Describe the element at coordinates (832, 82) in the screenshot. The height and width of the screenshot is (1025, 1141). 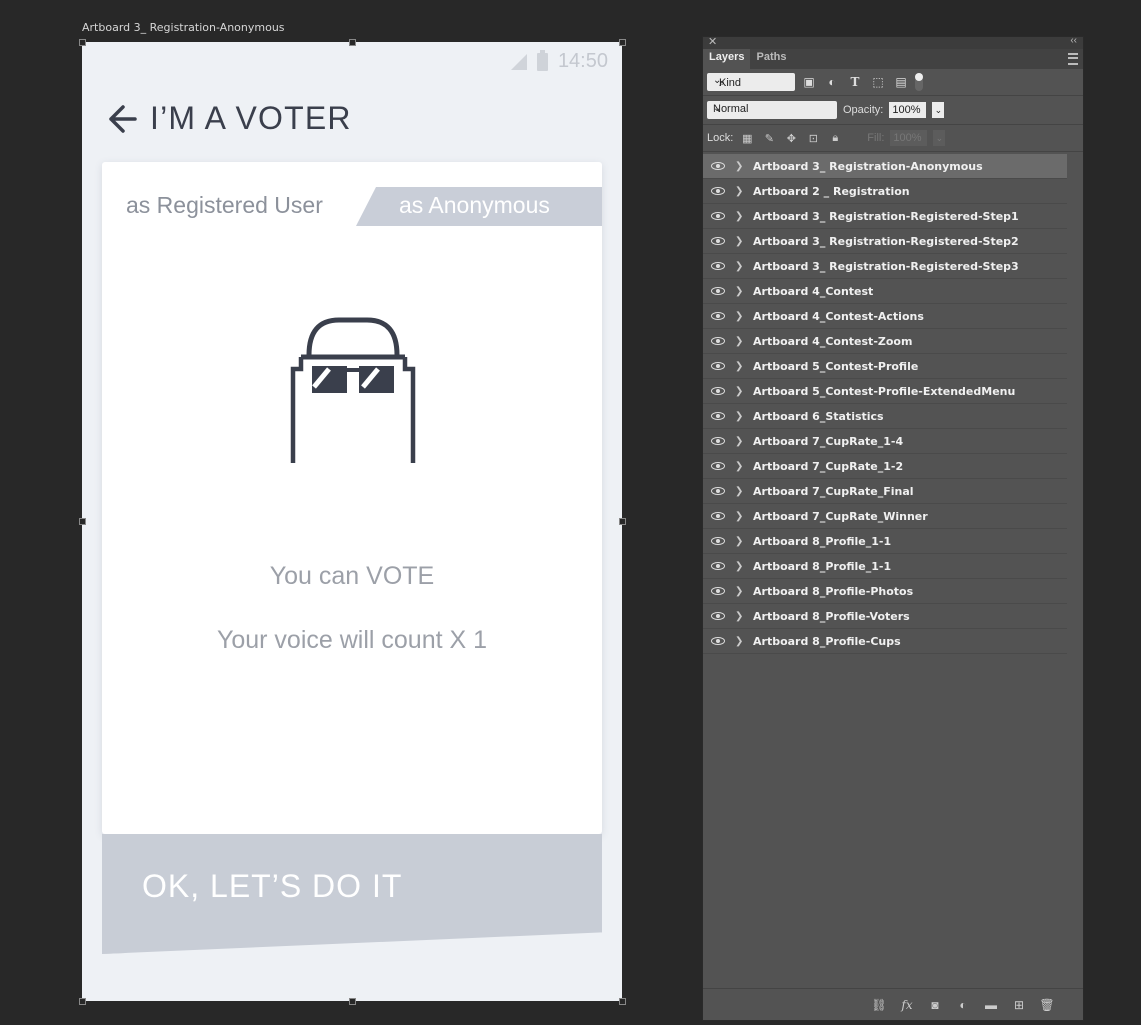
I see `adjustment-filter-icon: ◐` at that location.